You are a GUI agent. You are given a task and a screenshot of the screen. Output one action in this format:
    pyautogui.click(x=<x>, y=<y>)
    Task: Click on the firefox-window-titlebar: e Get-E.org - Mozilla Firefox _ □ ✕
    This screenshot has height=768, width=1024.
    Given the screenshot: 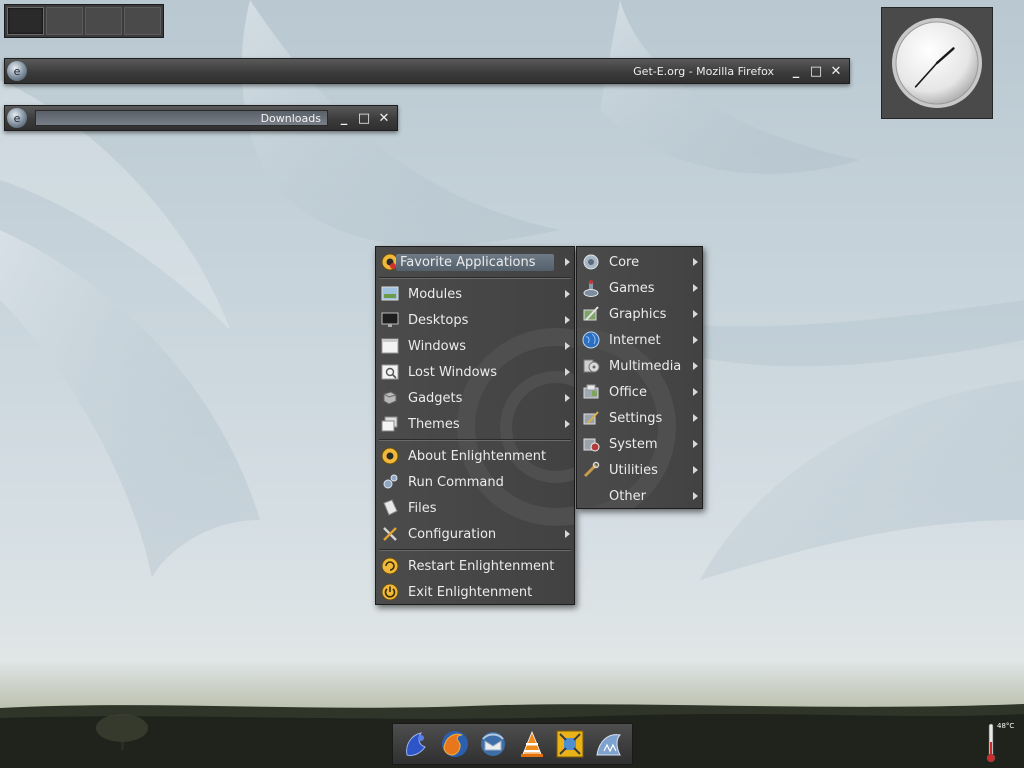 What is the action you would take?
    pyautogui.click(x=427, y=71)
    